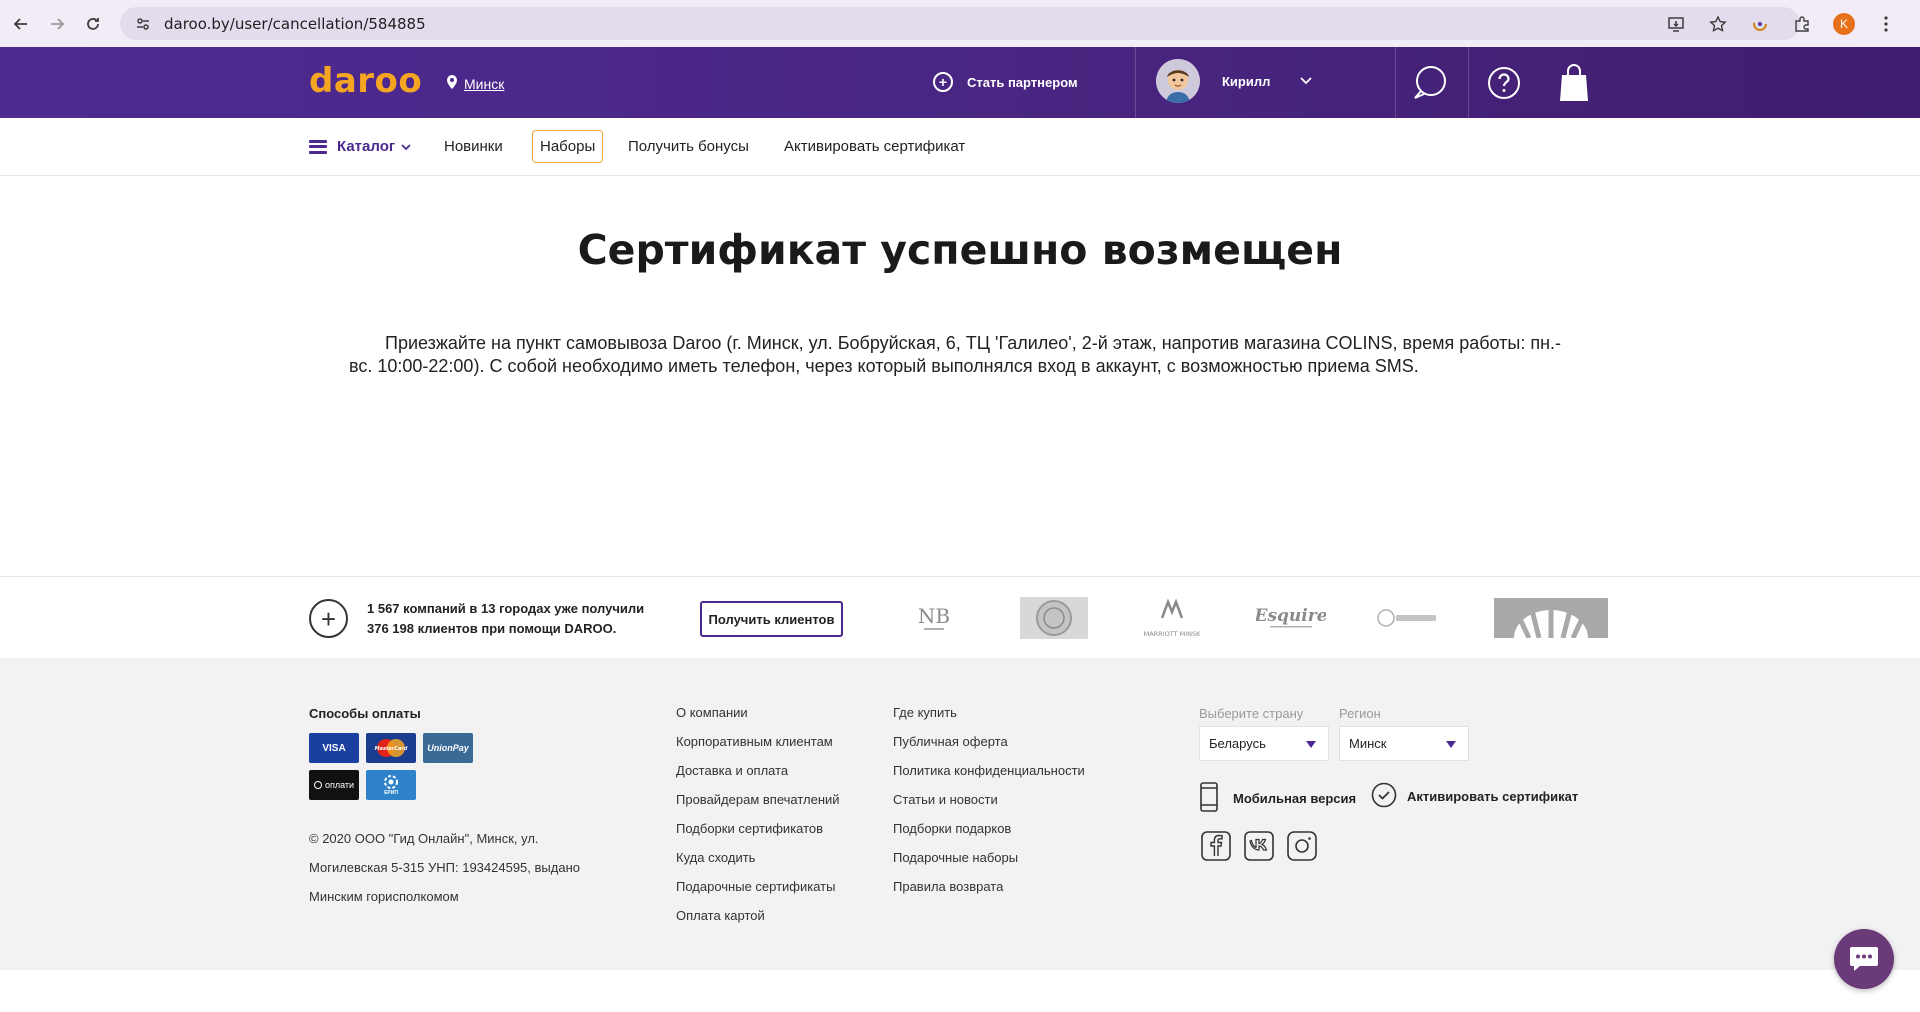 The width and height of the screenshot is (1920, 1012). What do you see at coordinates (1551, 618) in the screenshot?
I see `brand-logo-sun` at bounding box center [1551, 618].